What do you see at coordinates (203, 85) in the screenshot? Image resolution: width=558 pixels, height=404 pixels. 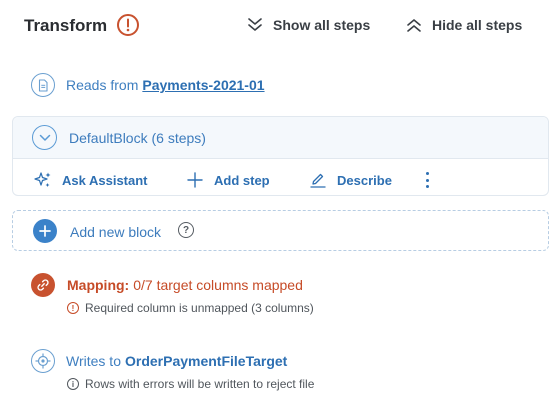 I see `source-dataset-link: Payments-2021-01` at bounding box center [203, 85].